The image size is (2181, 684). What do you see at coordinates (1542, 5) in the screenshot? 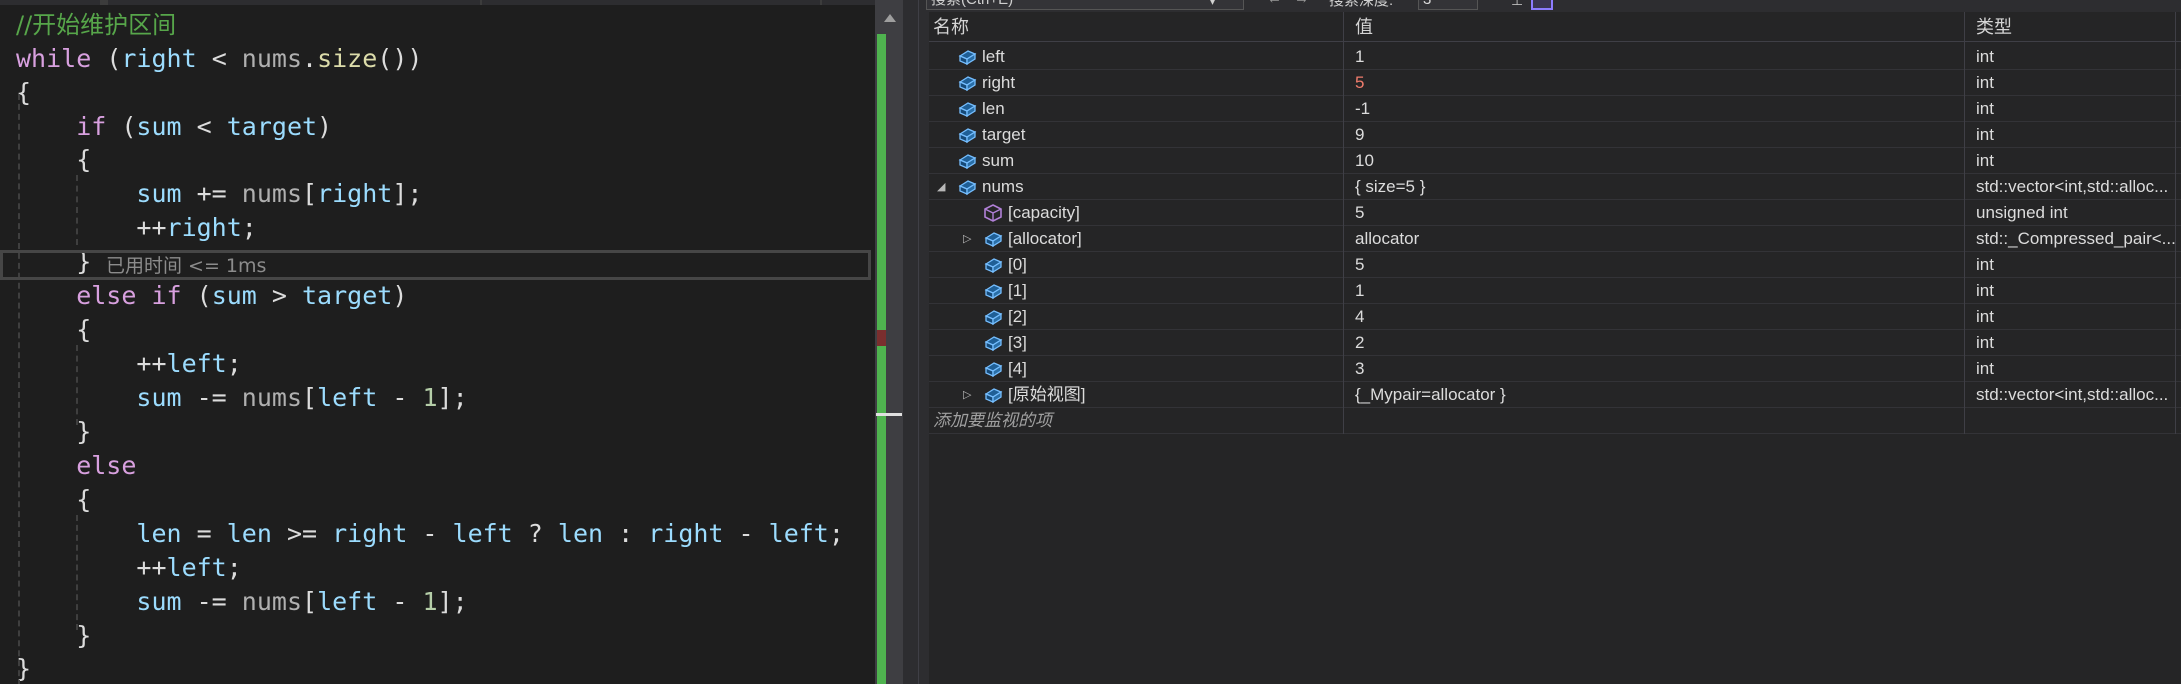
I see `view-toggle-button` at bounding box center [1542, 5].